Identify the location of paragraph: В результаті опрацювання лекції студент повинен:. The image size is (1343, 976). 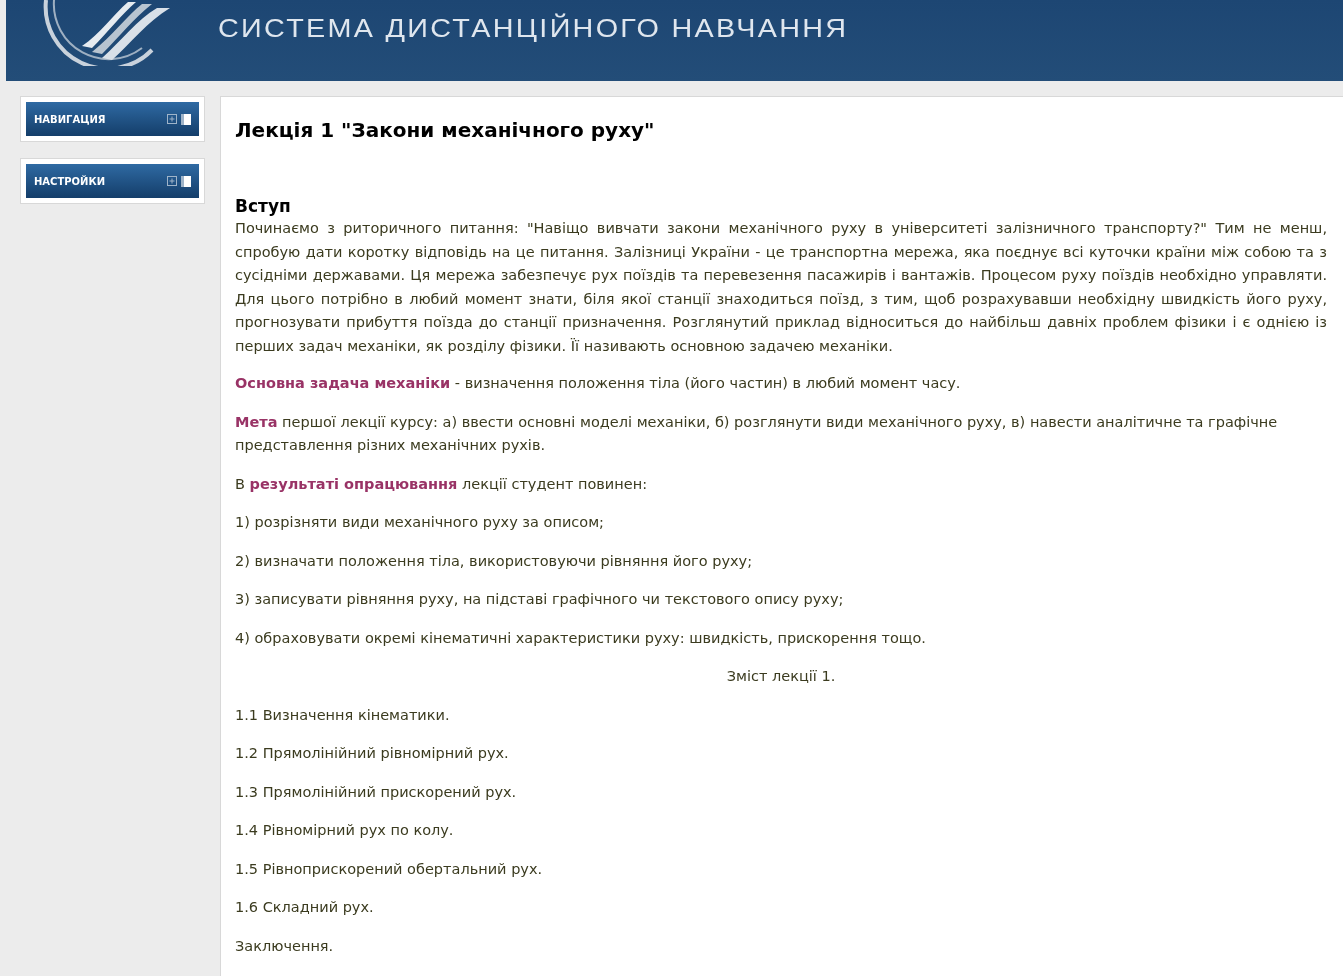
(442, 484).